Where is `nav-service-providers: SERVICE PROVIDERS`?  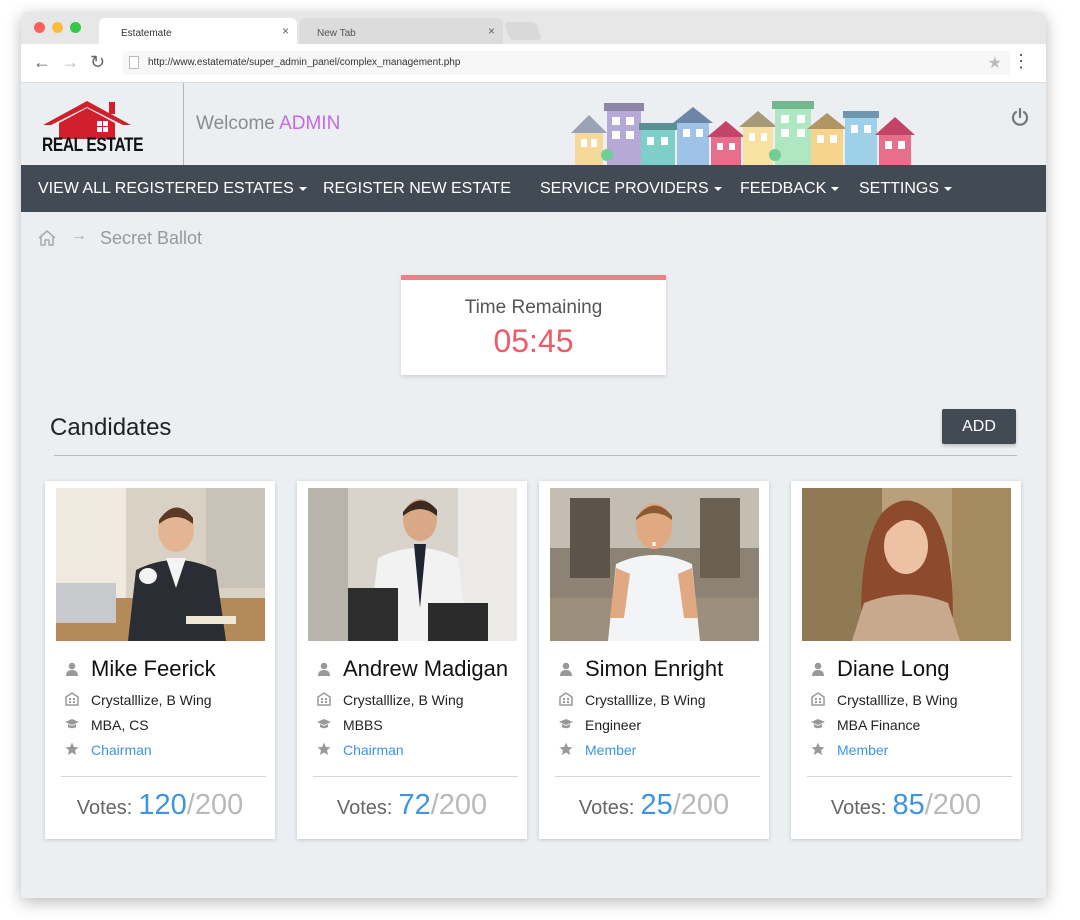 nav-service-providers: SERVICE PROVIDERS is located at coordinates (631, 189).